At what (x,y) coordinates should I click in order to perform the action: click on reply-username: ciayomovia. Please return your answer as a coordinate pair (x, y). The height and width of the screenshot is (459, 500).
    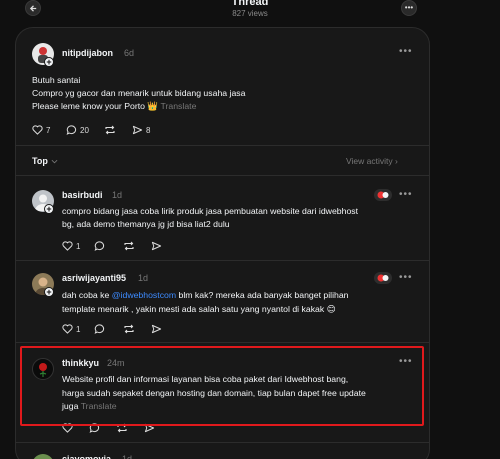
    Looking at the image, I should click on (86, 456).